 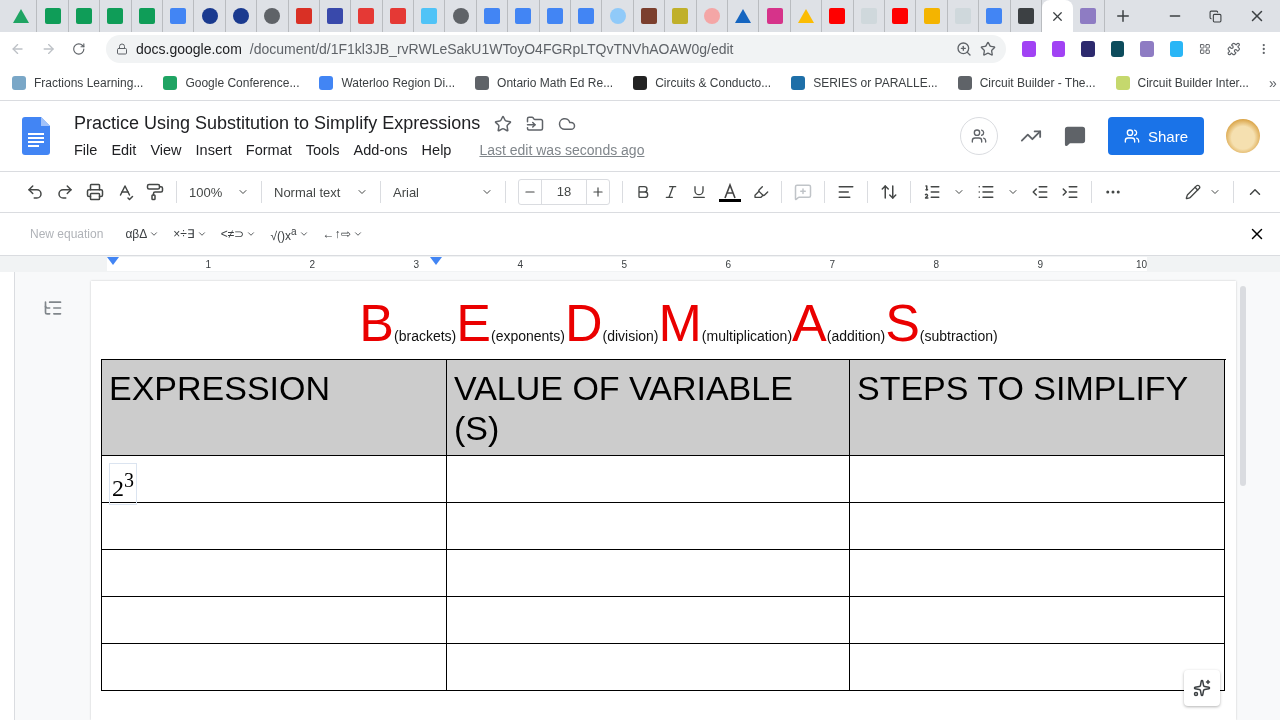 What do you see at coordinates (208, 264) in the screenshot?
I see `ruler-number: 1` at bounding box center [208, 264].